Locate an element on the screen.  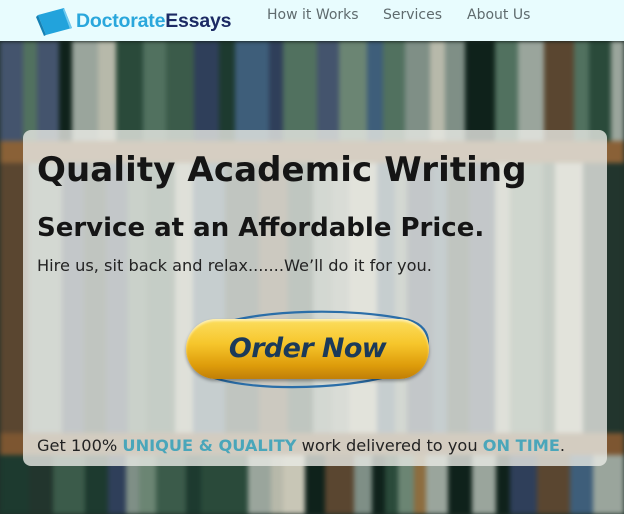
order-now-button: Order Now is located at coordinates (307, 349).